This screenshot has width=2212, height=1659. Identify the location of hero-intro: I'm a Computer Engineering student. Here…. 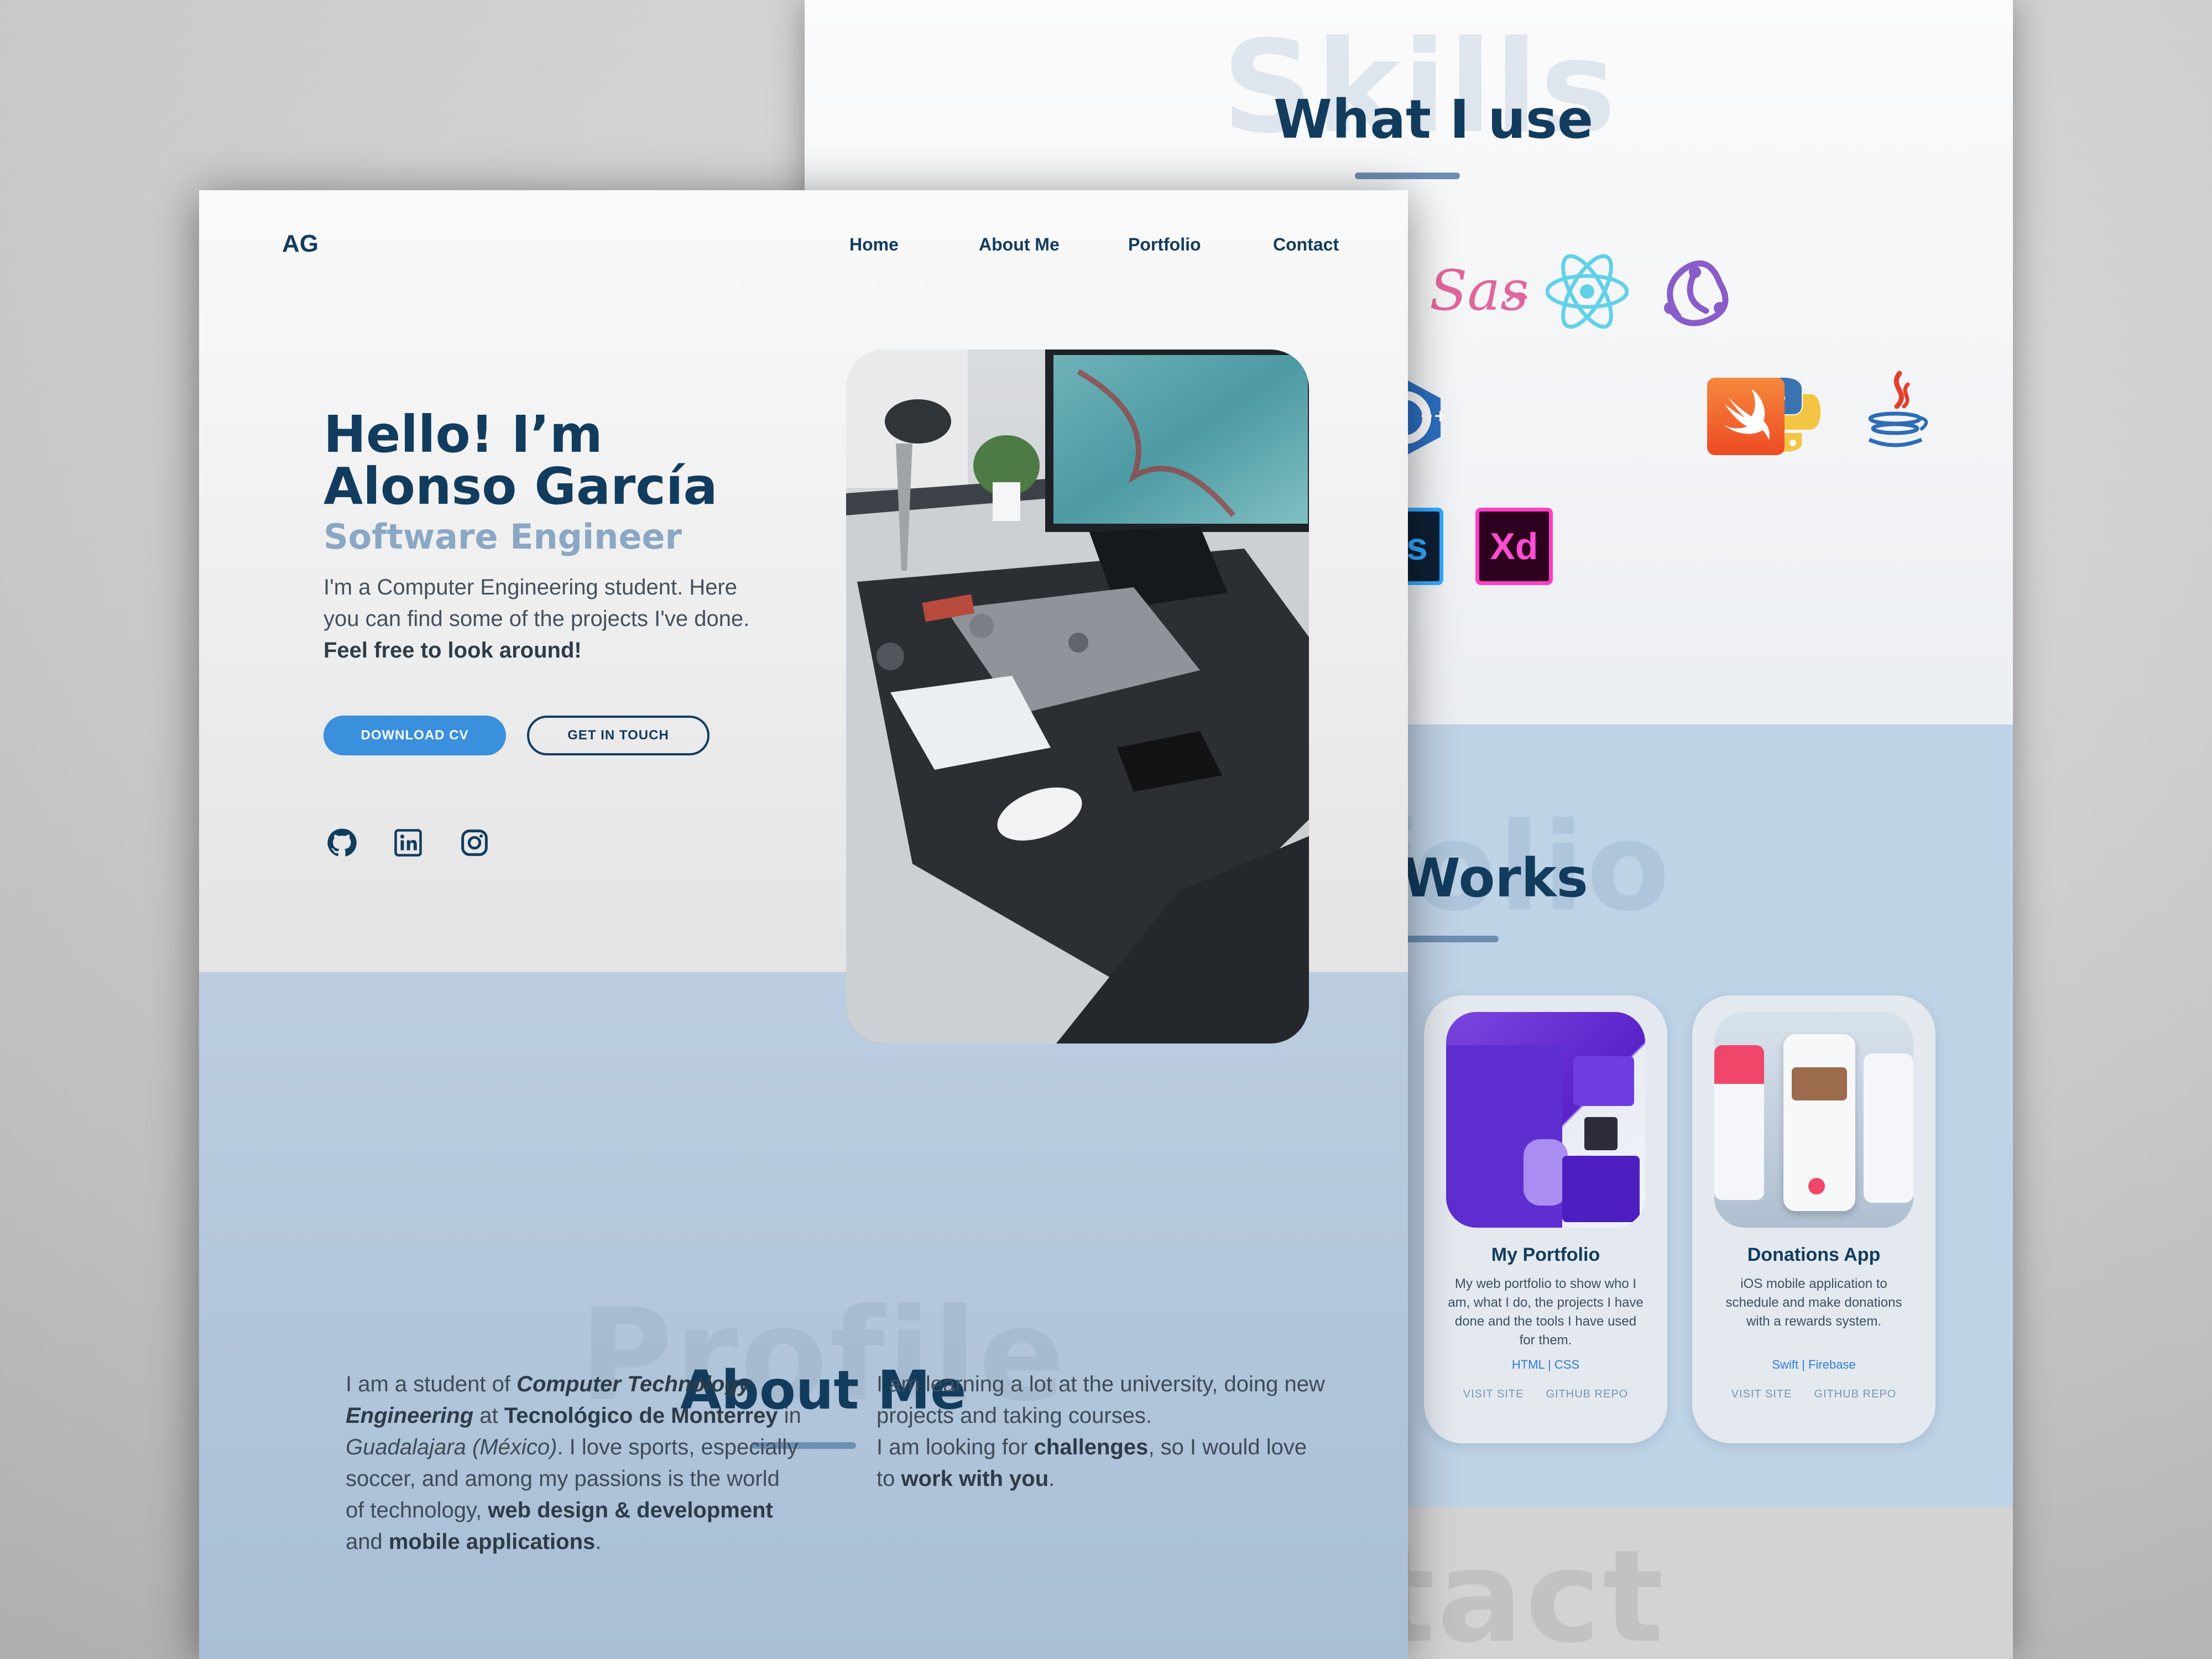
(565, 619).